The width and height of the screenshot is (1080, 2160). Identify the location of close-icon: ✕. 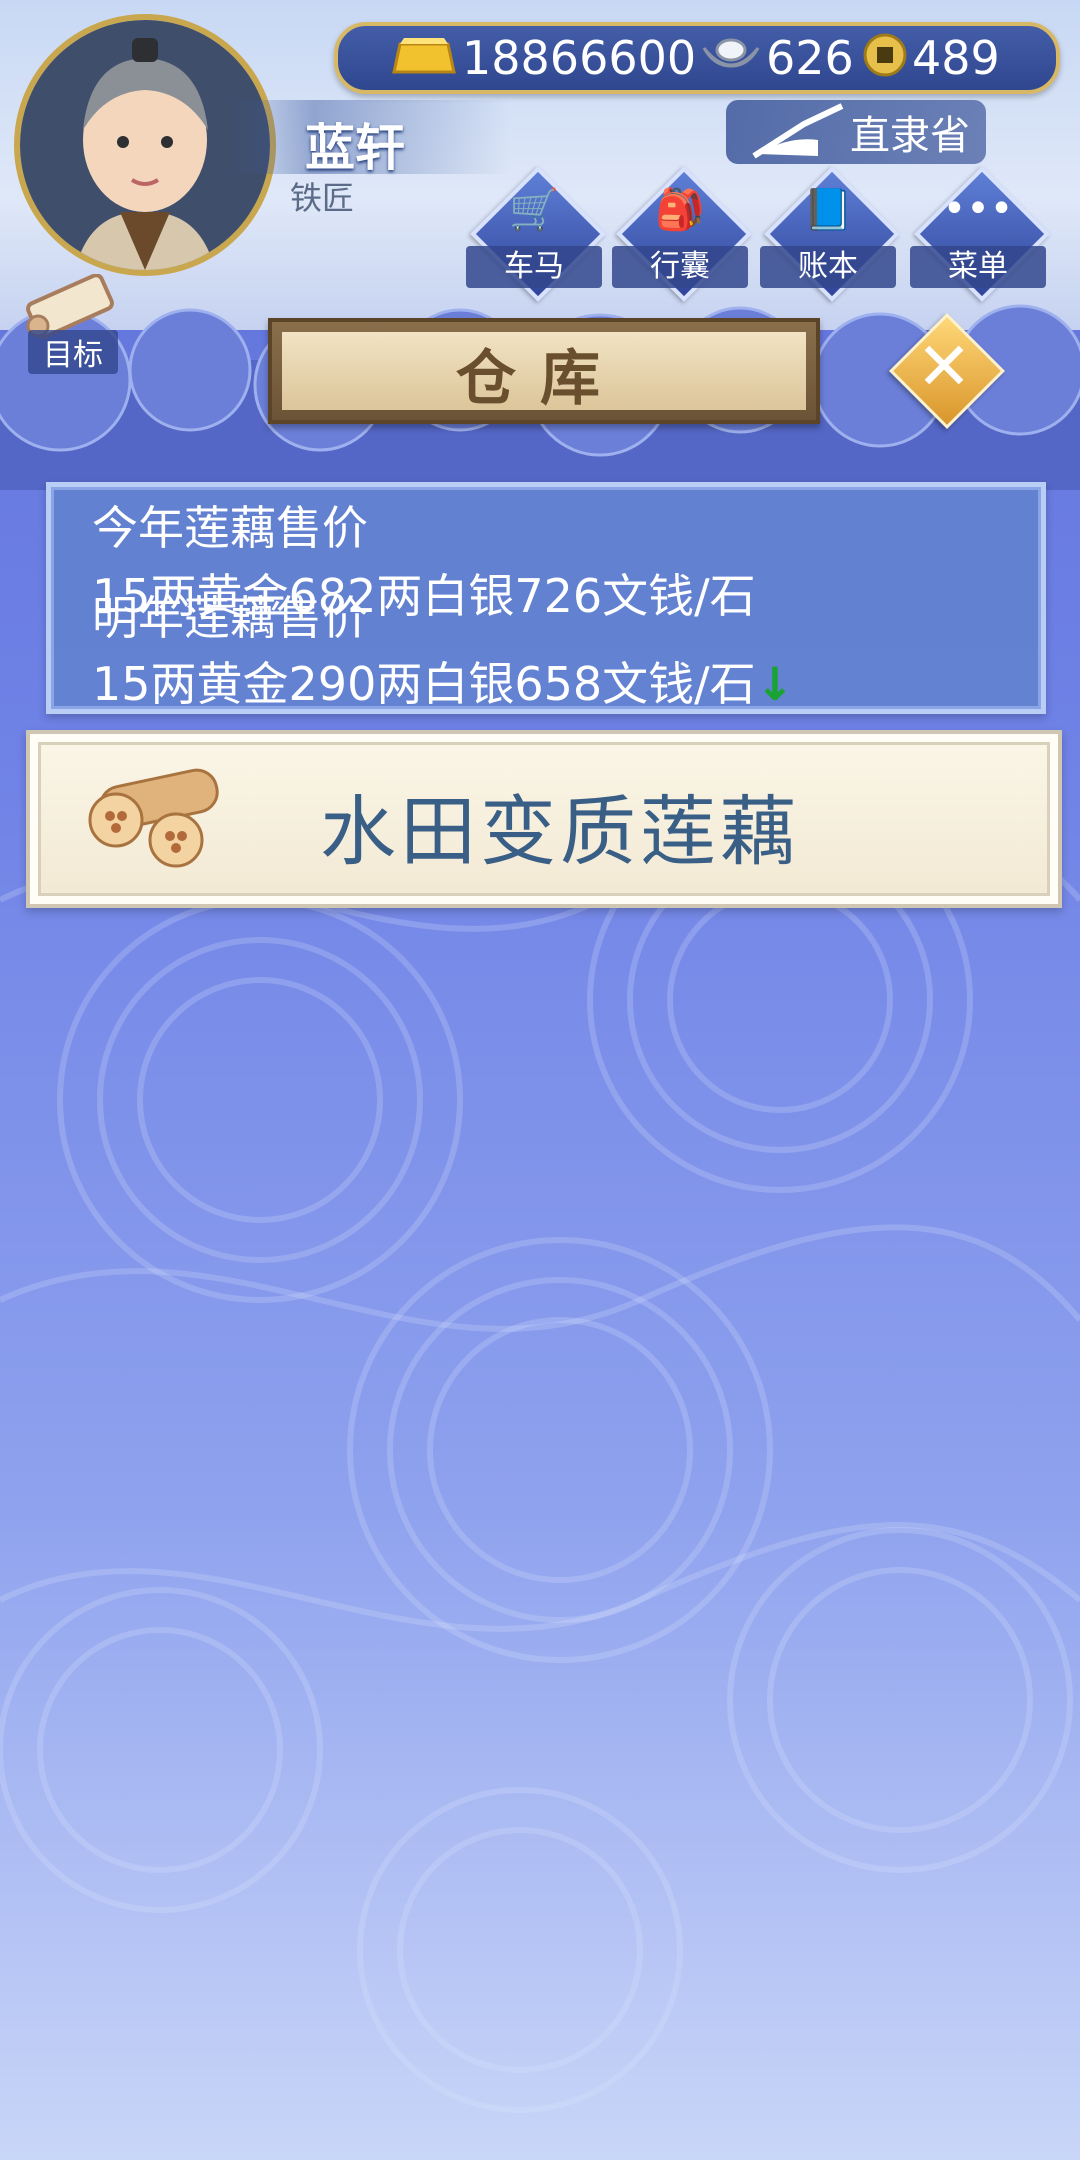
(944, 366).